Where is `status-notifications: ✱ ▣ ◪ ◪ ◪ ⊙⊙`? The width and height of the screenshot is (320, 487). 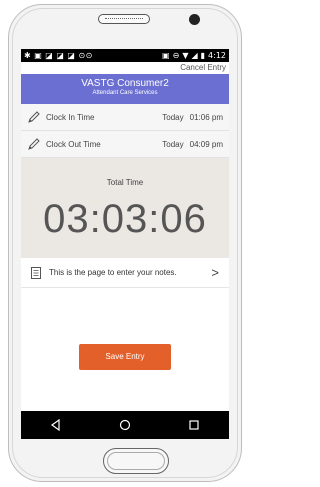
status-notifications: ✱ ▣ ◪ ◪ ◪ ⊙⊙ is located at coordinates (58, 55).